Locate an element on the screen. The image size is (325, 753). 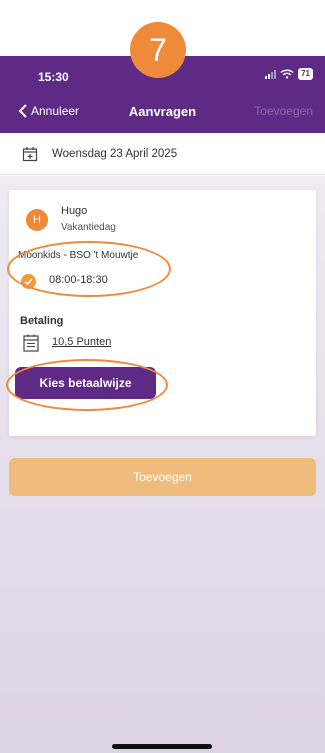
day-type: Vakantiedag is located at coordinates (88, 227).